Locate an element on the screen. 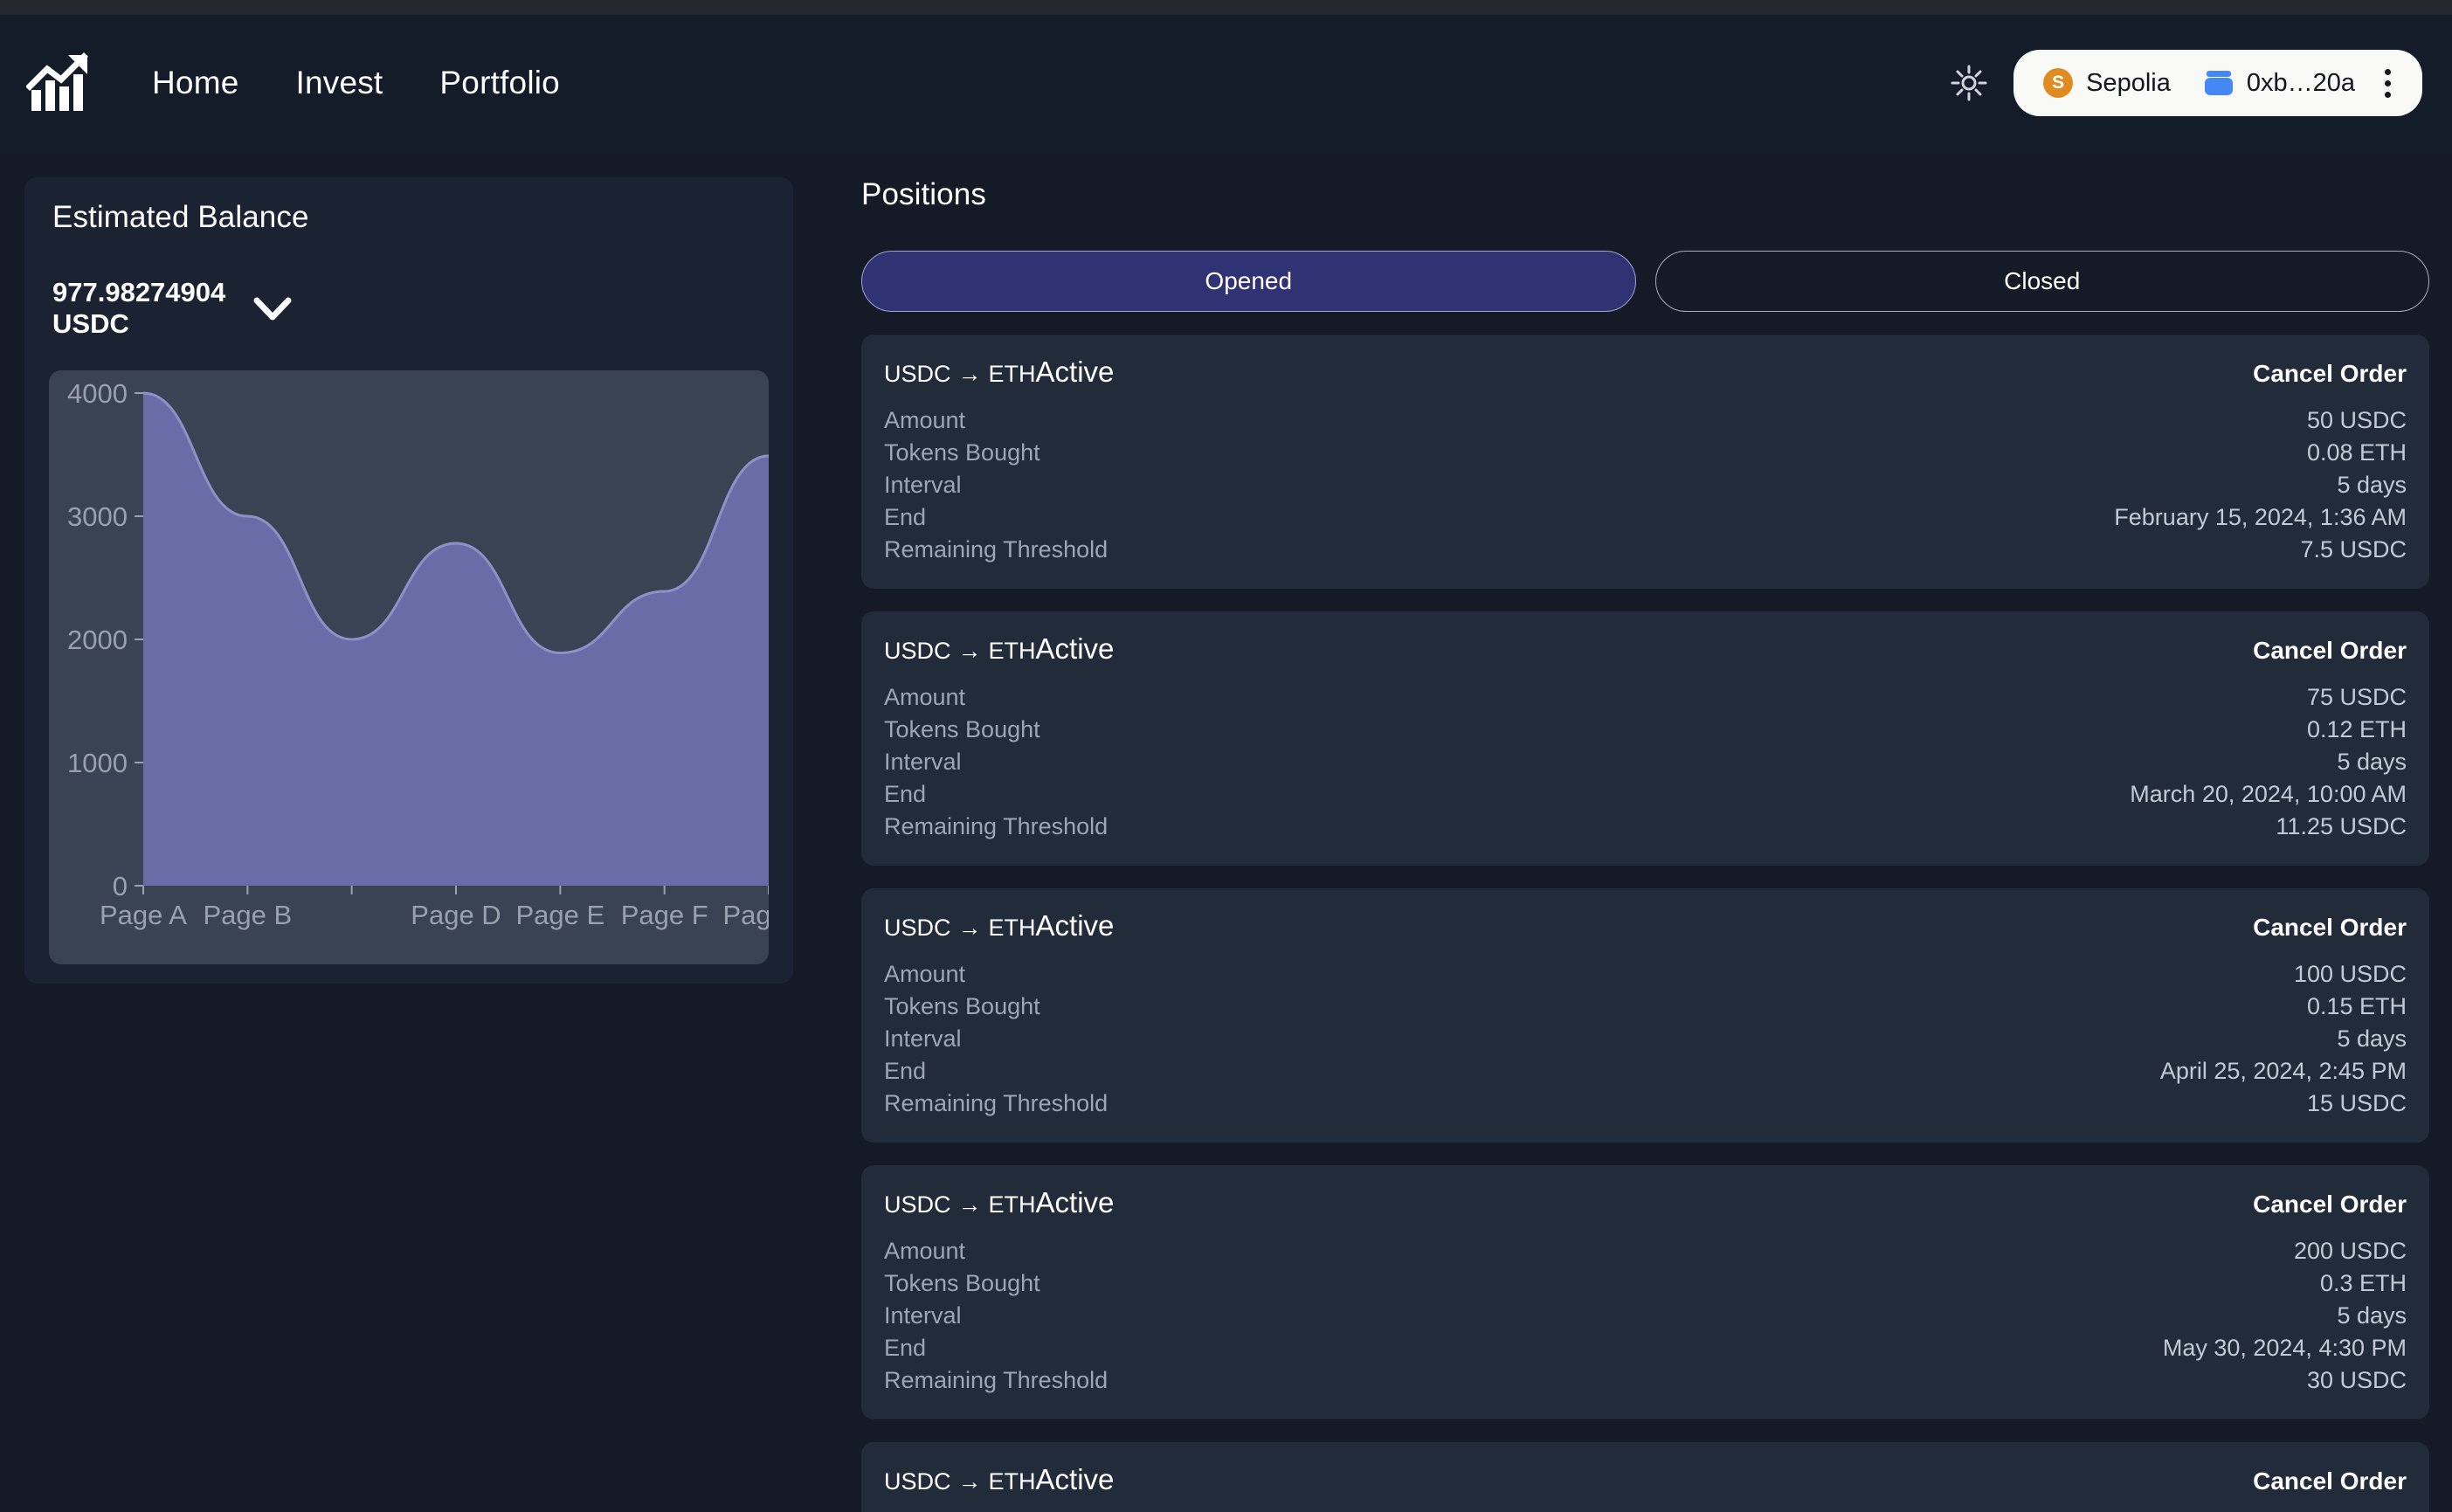 This screenshot has width=2452, height=1512. y-tick-label: 4000 is located at coordinates (97, 393).